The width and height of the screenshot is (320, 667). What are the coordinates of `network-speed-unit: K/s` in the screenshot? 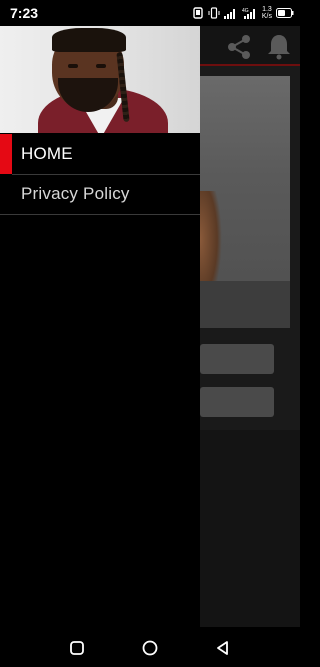 It's located at (266, 16).